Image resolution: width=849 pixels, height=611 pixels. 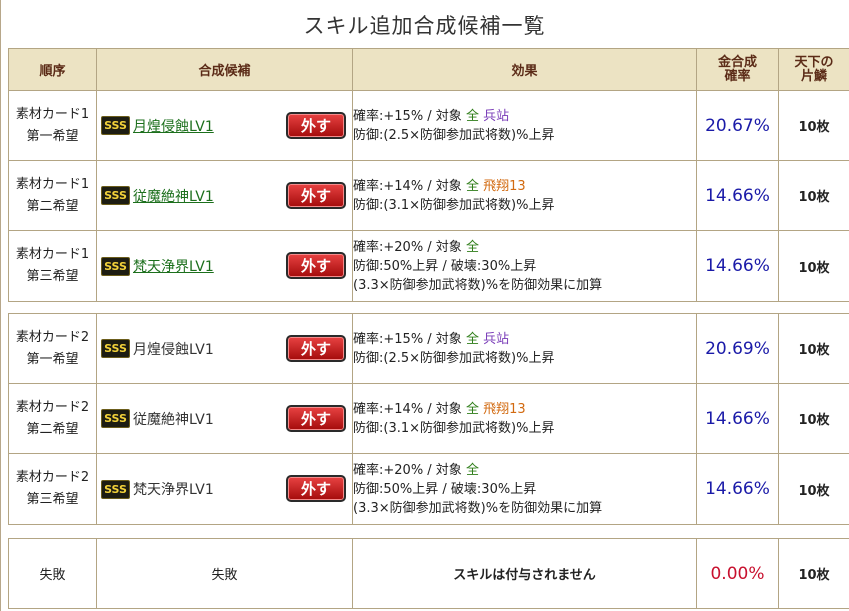 I want to click on failure-group: 失敗 失敗 スキルは付与されません 0.00% 10枚, so click(x=428, y=573).